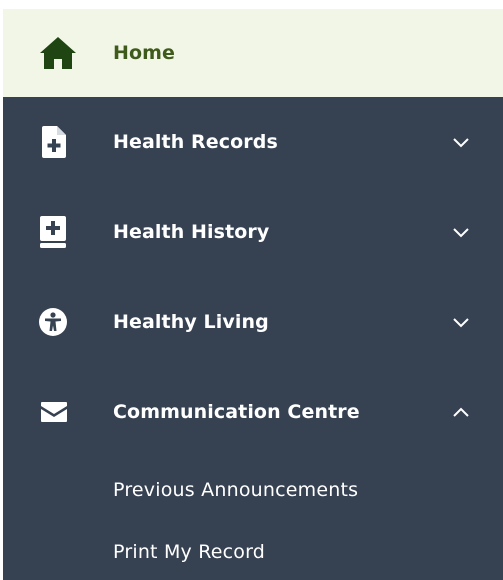 Image resolution: width=503 pixels, height=580 pixels. What do you see at coordinates (195, 142) in the screenshot?
I see `nav-item-health-records-label: Health Records` at bounding box center [195, 142].